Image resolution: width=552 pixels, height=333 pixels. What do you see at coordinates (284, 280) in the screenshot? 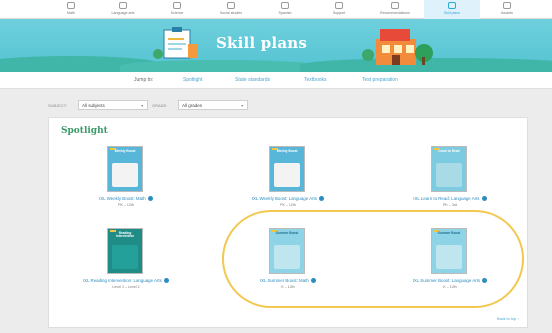
I see `book-title-text: IXL Summer Boost: Math` at bounding box center [284, 280].